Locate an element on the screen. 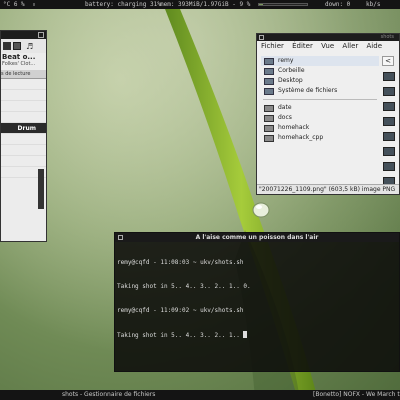  memory-meter-fill is located at coordinates (261, 4).